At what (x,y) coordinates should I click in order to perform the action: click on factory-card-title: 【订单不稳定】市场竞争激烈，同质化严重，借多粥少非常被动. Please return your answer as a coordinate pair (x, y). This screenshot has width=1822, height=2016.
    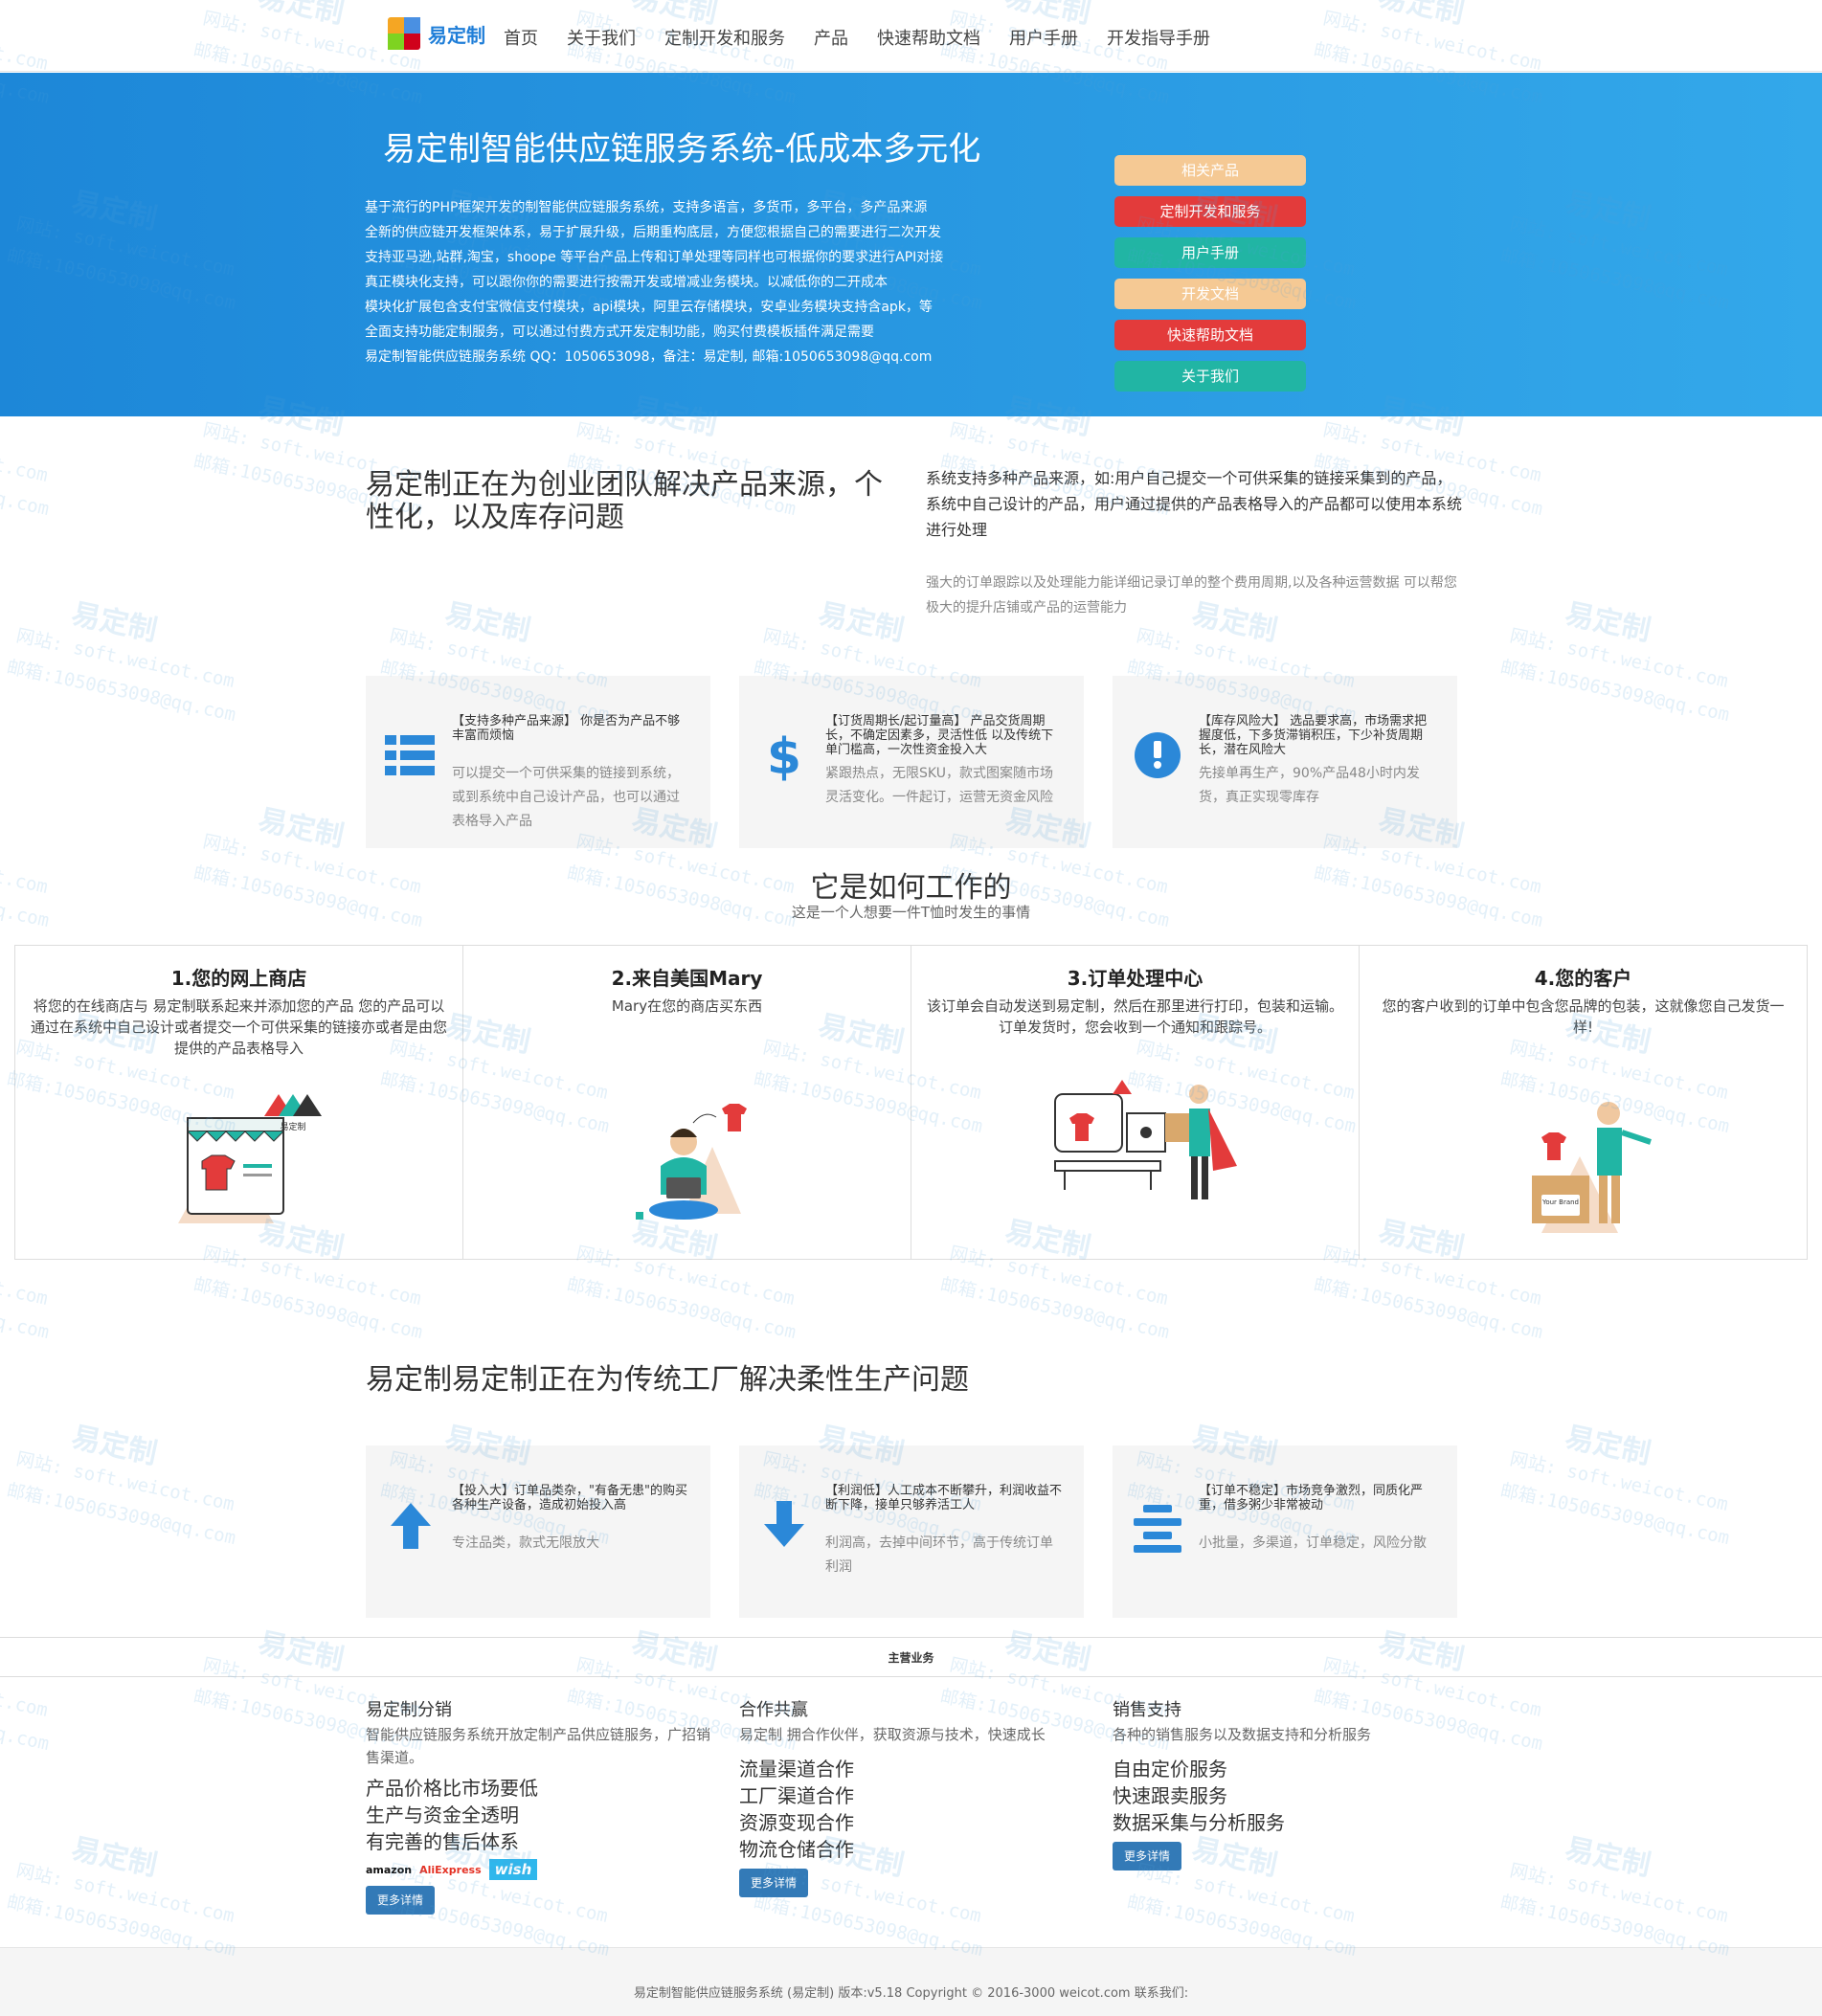
    Looking at the image, I should click on (1311, 1498).